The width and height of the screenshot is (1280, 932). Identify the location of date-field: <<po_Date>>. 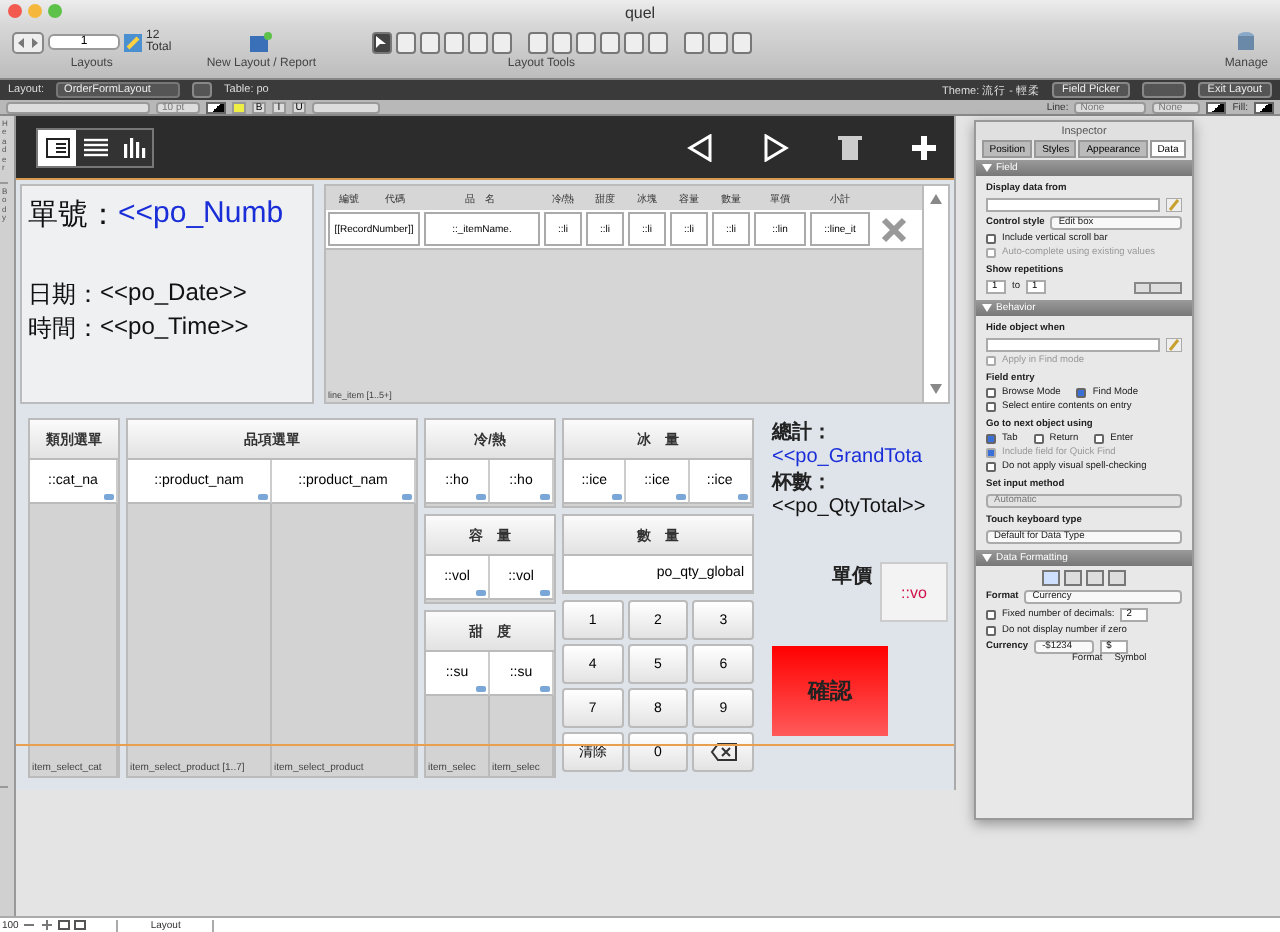
(173, 292).